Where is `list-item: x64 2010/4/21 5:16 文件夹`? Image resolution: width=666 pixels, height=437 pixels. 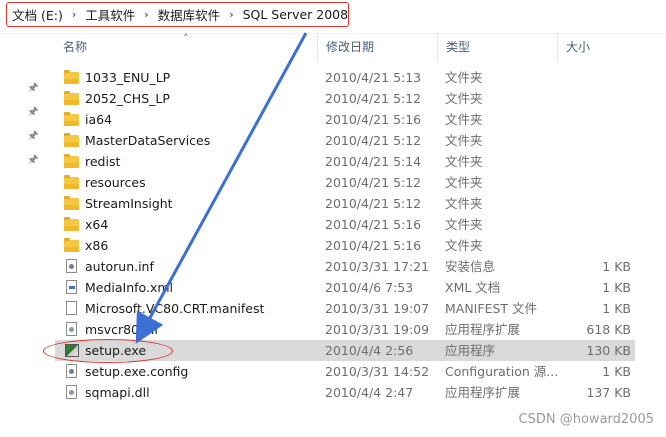
list-item: x64 2010/4/21 5:16 文件夹 is located at coordinates (345, 224).